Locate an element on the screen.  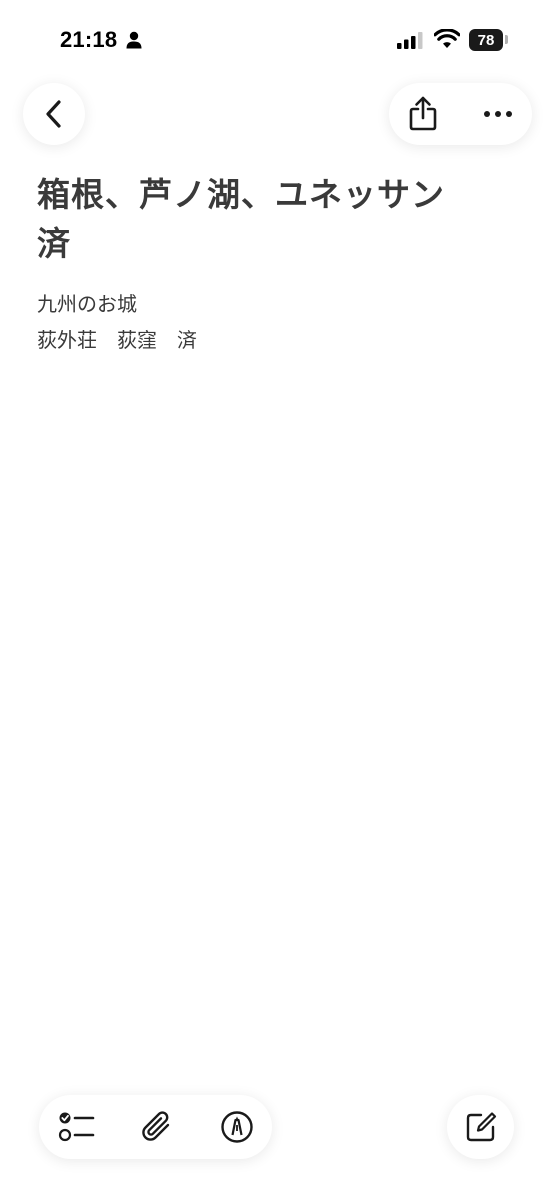
compose-icon is located at coordinates (481, 1127).